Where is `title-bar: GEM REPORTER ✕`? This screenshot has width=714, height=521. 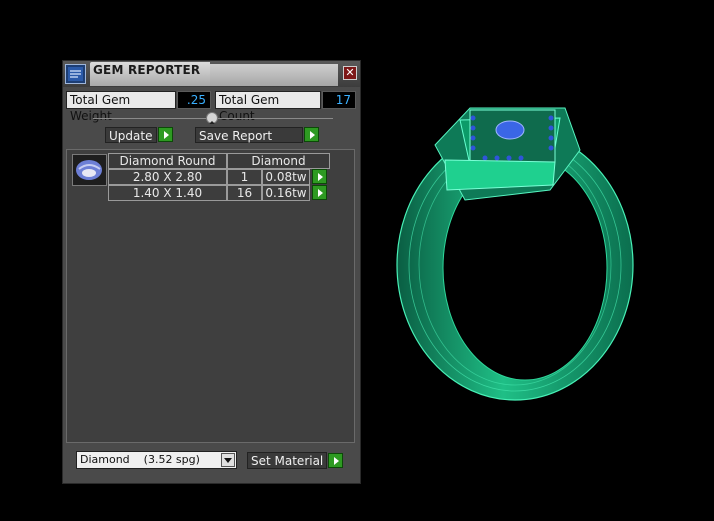 title-bar: GEM REPORTER ✕ is located at coordinates (211, 74).